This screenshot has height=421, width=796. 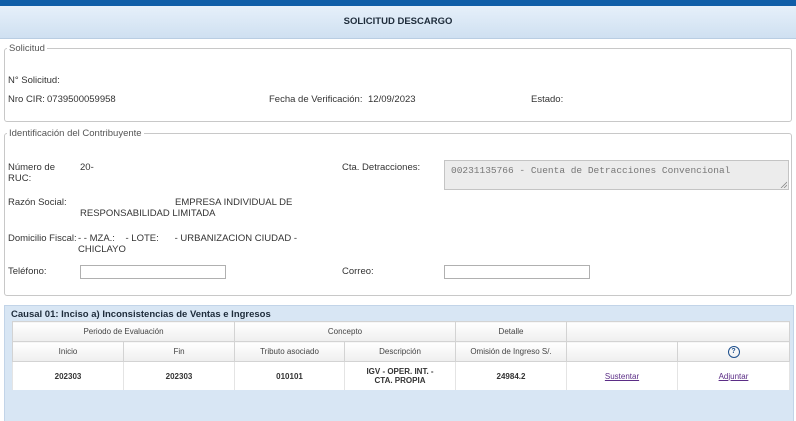 I want to click on contribuyente-legend: Identificación del Contribuyente, so click(x=75, y=133).